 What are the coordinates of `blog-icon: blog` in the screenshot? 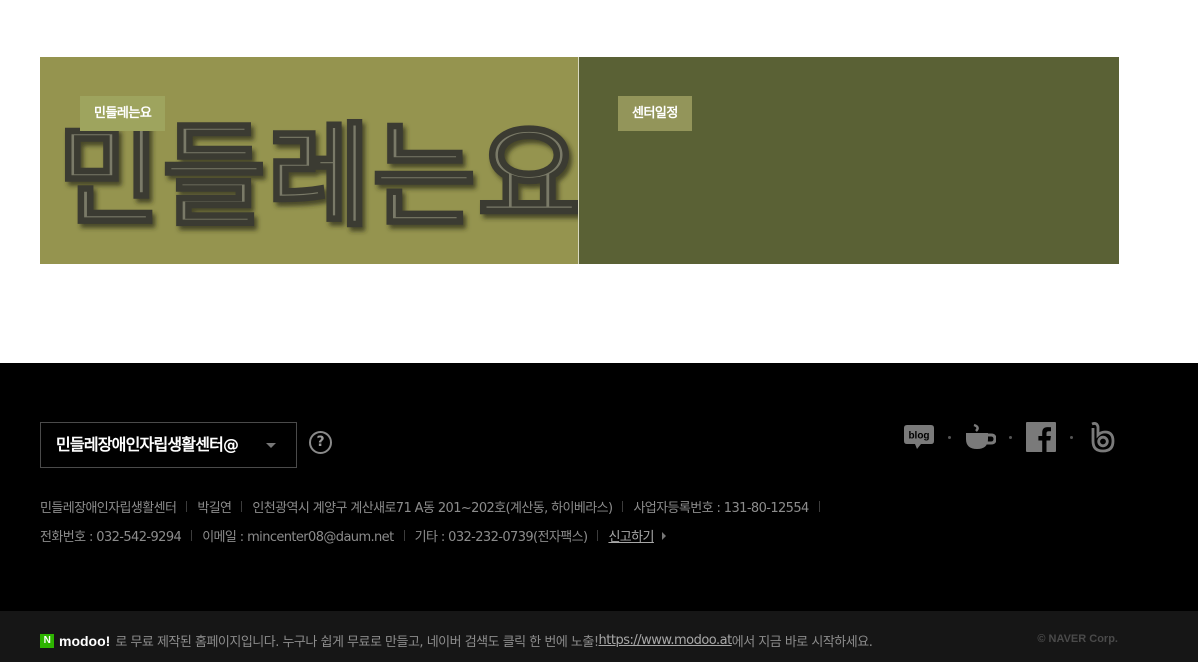 It's located at (919, 437).